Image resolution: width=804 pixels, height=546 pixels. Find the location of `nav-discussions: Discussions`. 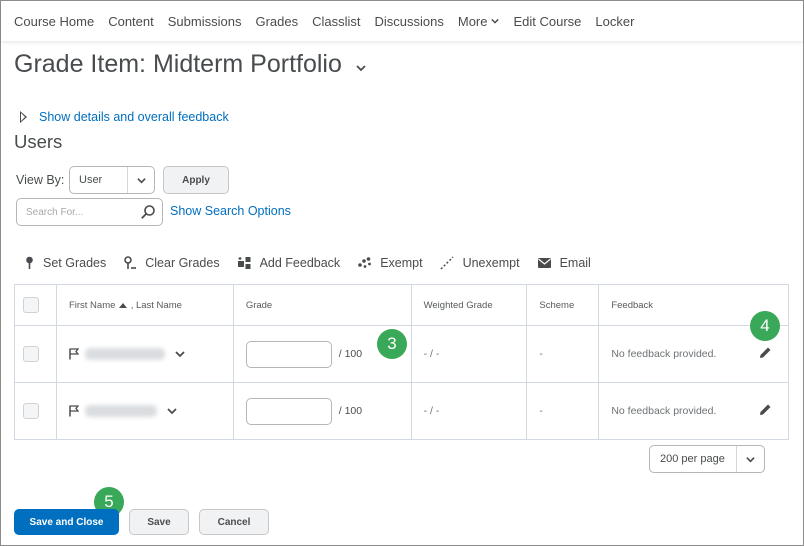

nav-discussions: Discussions is located at coordinates (409, 21).